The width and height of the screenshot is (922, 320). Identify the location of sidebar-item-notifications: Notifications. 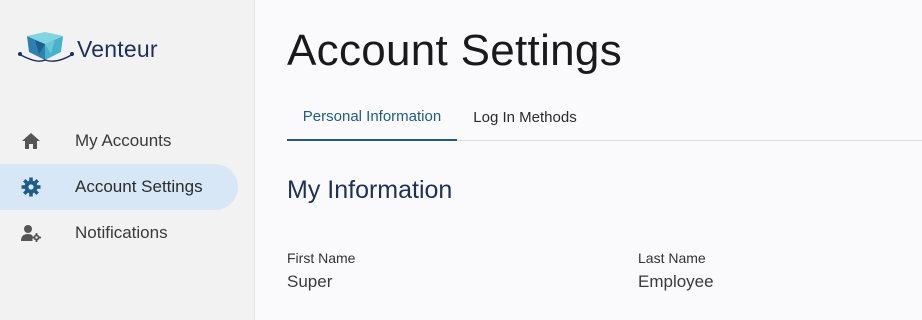
(119, 233).